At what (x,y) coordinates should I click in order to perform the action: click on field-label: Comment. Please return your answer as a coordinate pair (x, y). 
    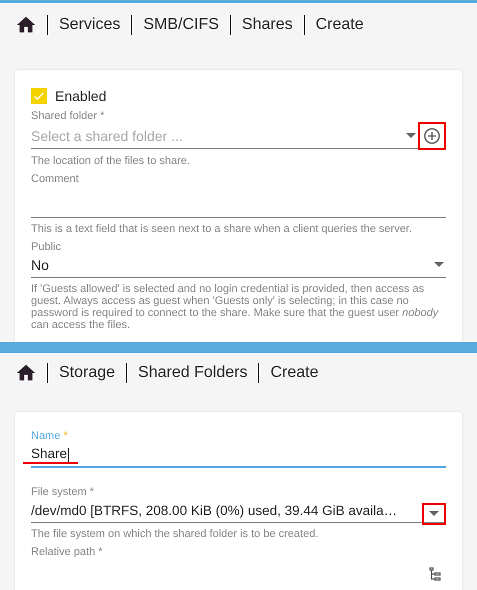
    Looking at the image, I should click on (55, 179).